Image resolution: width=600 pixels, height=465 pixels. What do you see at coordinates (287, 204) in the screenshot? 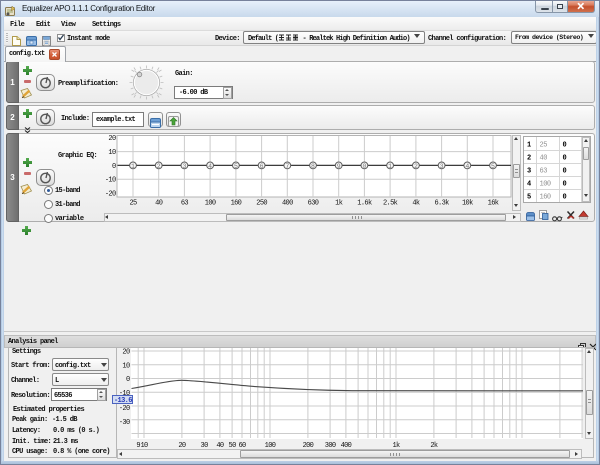
I see `svg-text: 400` at bounding box center [287, 204].